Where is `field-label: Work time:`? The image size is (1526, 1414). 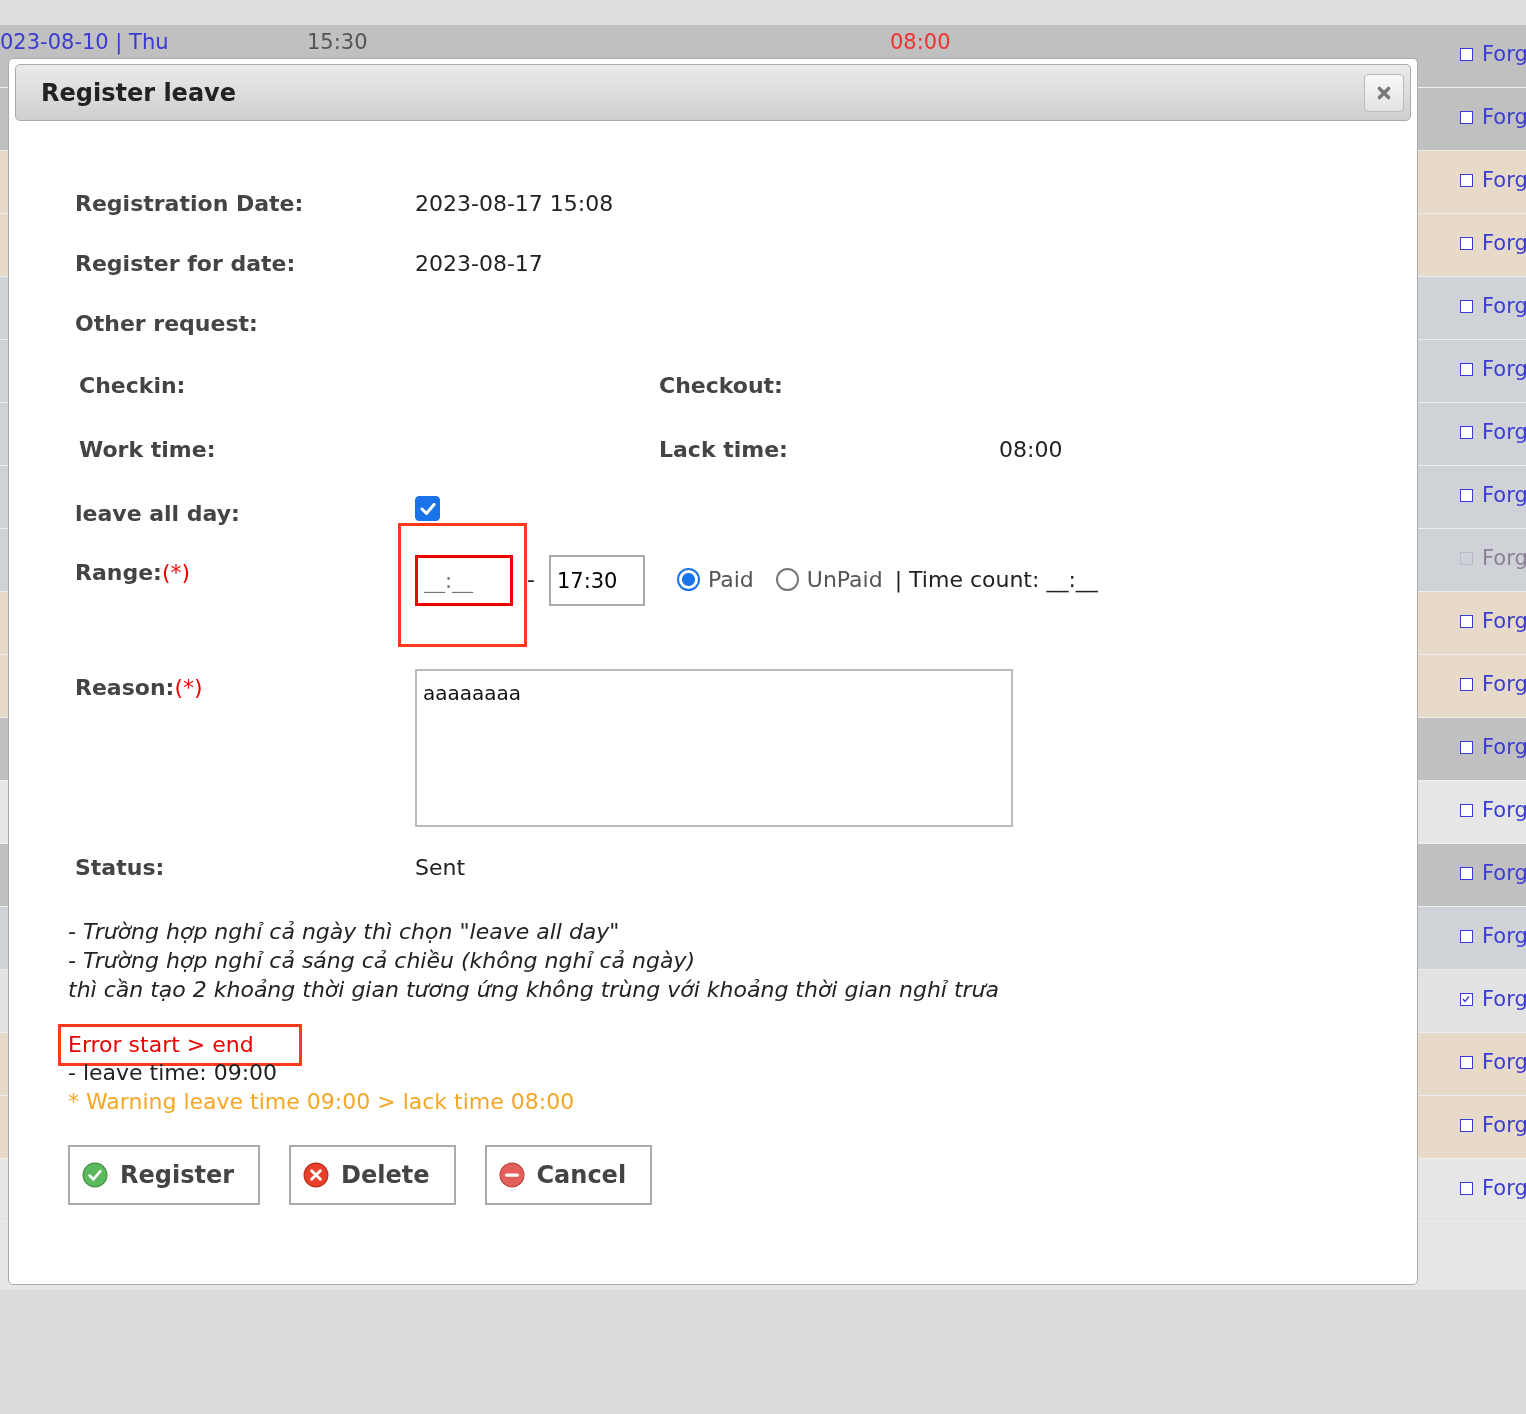 field-label: Work time: is located at coordinates (147, 449).